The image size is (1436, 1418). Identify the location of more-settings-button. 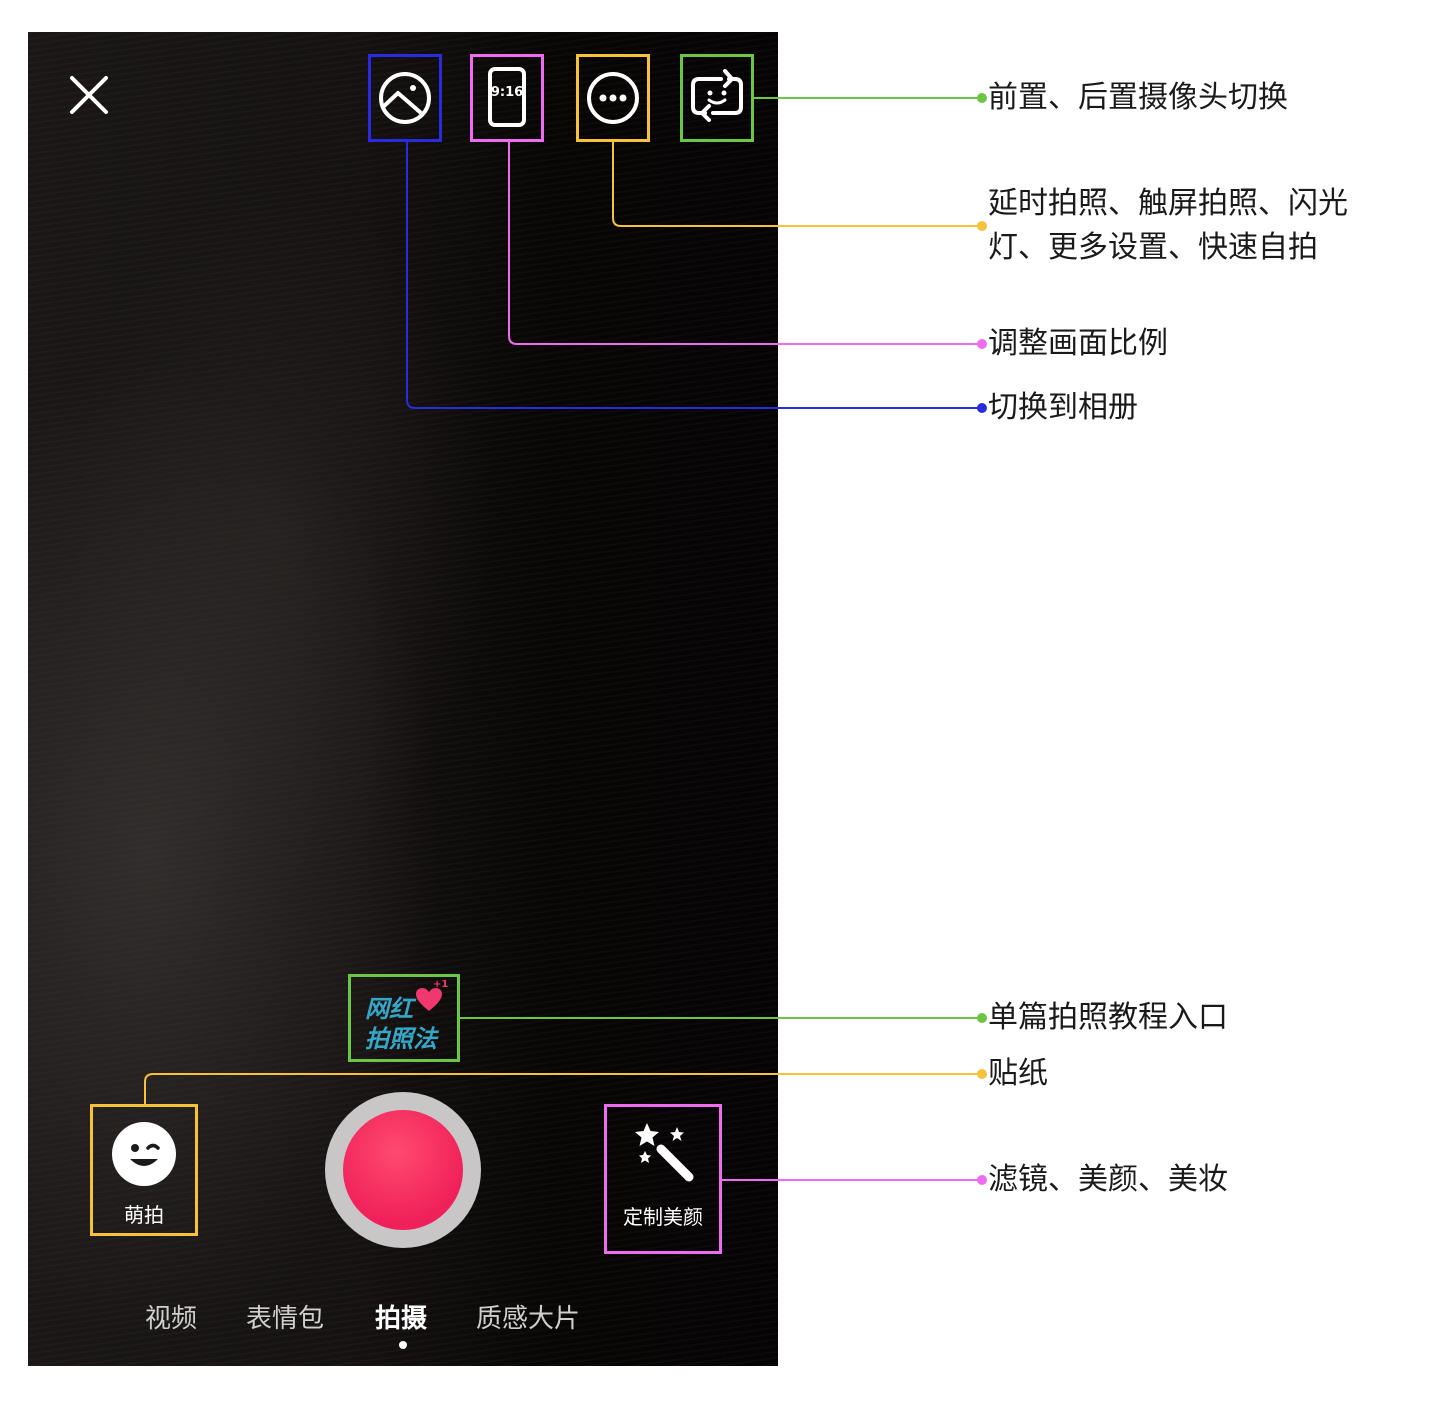
(613, 98).